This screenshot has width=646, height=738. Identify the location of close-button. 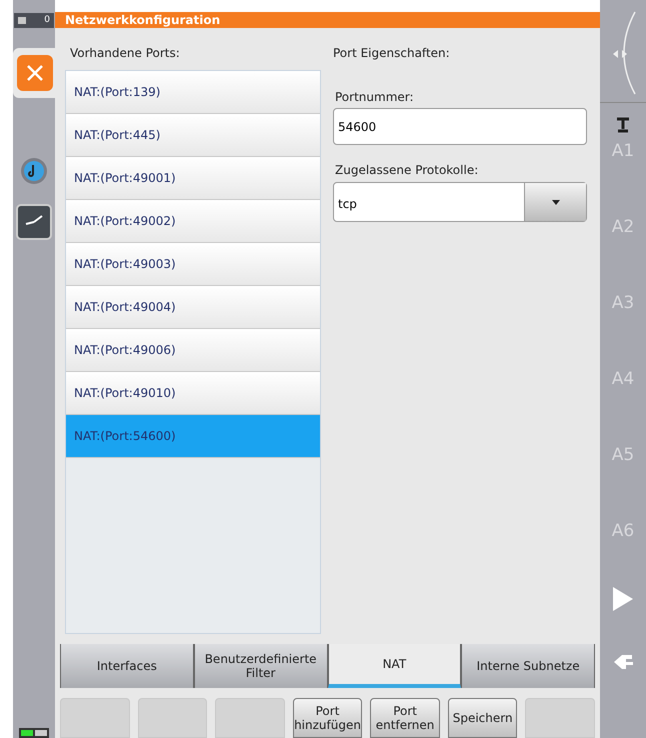
(35, 73).